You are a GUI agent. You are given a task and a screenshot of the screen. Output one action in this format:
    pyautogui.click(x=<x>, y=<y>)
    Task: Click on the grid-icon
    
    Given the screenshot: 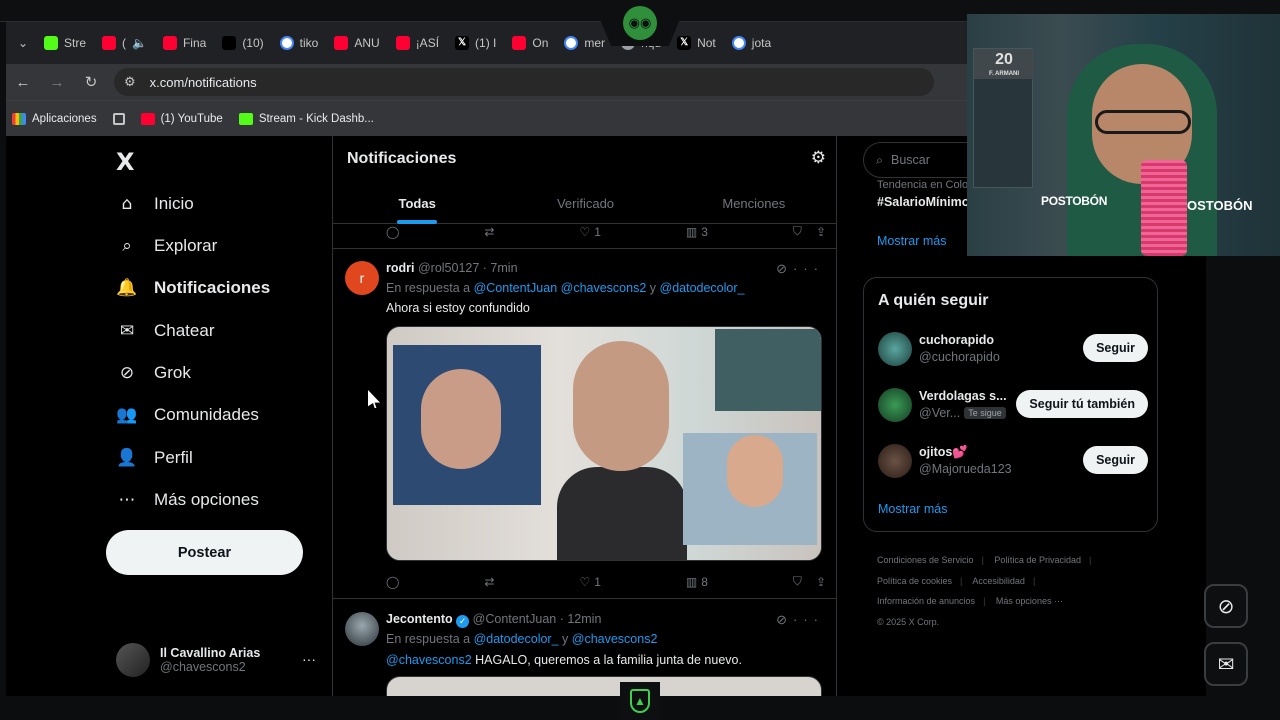 What is the action you would take?
    pyautogui.click(x=118, y=118)
    